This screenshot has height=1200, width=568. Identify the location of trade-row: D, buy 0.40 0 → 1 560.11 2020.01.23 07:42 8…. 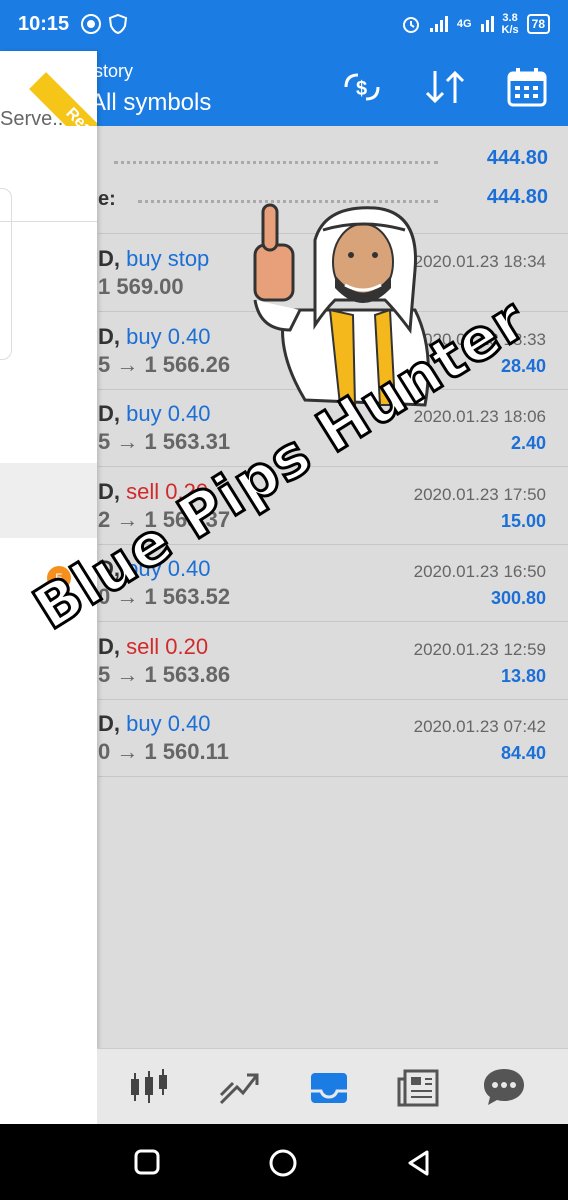
(333, 738).